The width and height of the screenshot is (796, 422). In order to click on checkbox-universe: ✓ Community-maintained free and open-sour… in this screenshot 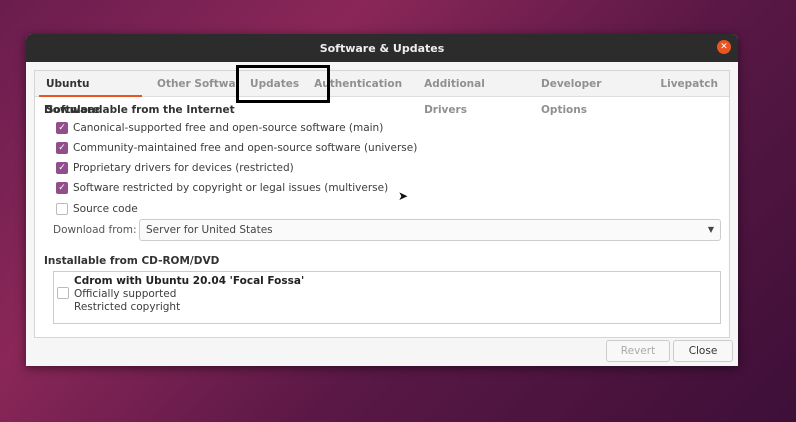, I will do `click(236, 148)`.